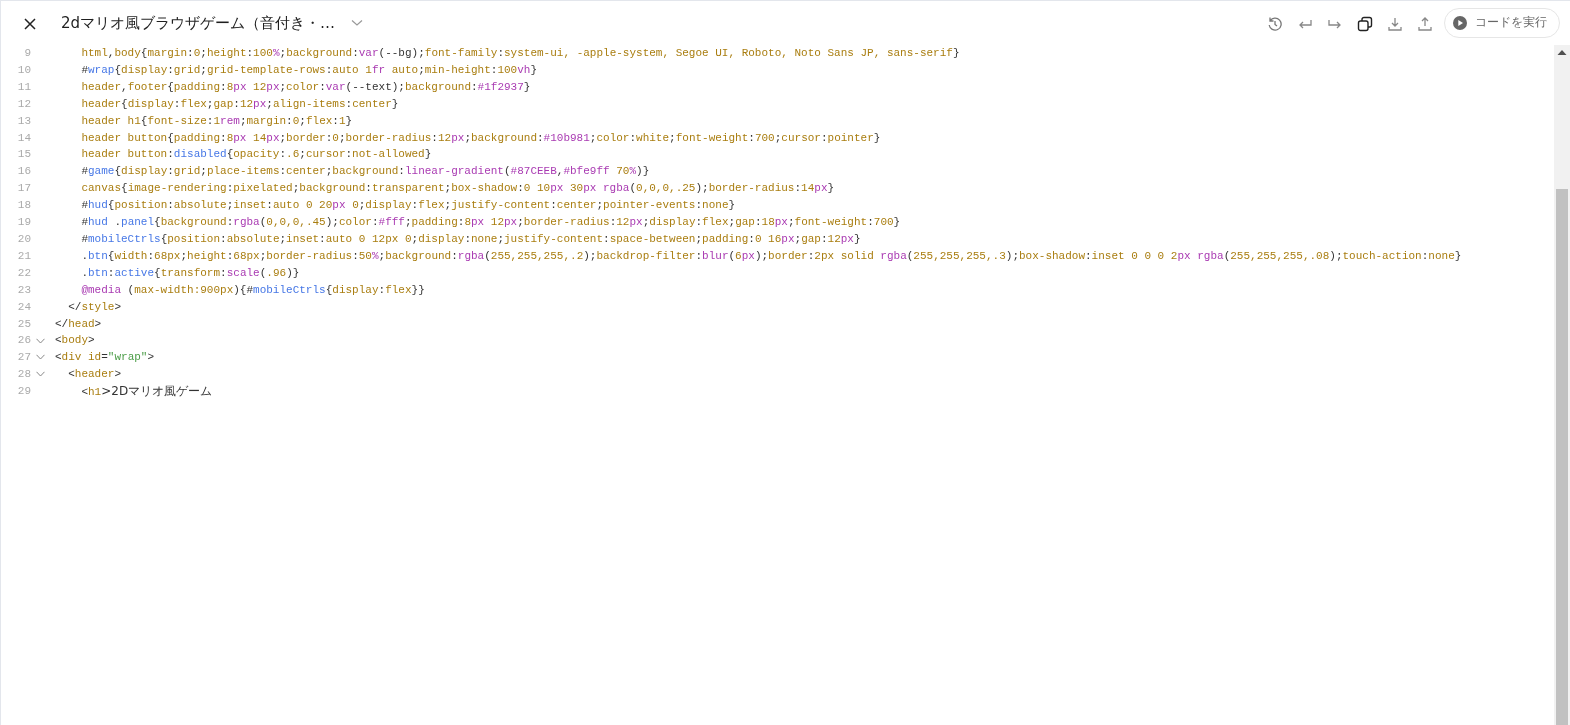  Describe the element at coordinates (457, 189) in the screenshot. I see `code-line: canvas{image-rendering:pixelated;background:transparent;box-shadow:0 10px 30px rgba(0,0,0,.25);border-radius:14px}` at that location.